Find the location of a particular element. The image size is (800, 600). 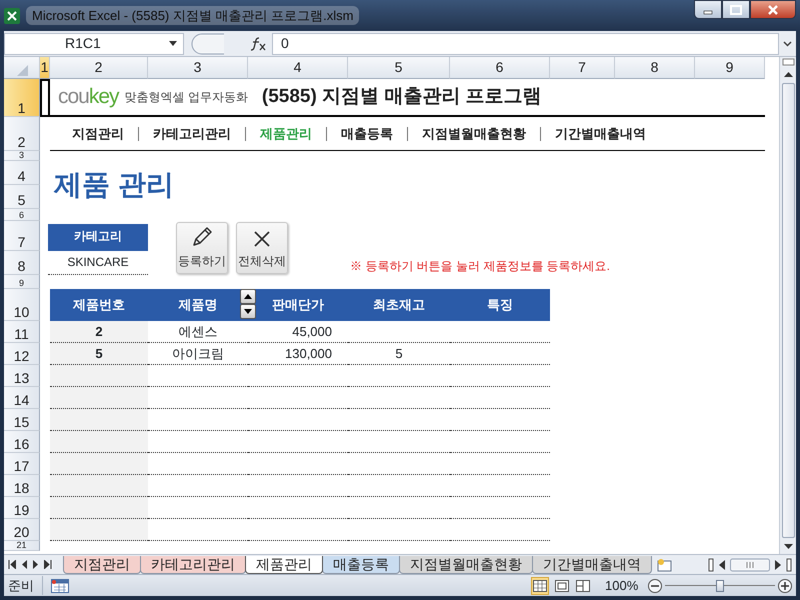

sheet-tab: 카테고리관리 is located at coordinates (193, 565).